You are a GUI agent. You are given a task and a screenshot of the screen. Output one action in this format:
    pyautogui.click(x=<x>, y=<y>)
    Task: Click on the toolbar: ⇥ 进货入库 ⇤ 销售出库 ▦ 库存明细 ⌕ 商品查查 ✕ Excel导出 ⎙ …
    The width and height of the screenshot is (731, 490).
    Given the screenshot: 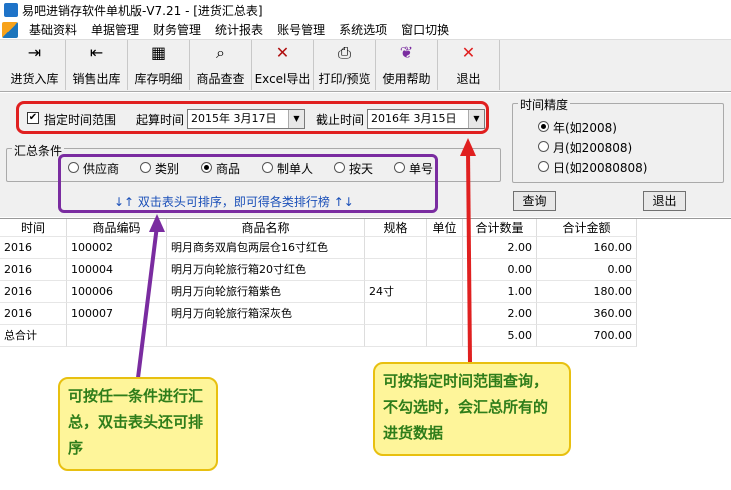 What is the action you would take?
    pyautogui.click(x=365, y=66)
    